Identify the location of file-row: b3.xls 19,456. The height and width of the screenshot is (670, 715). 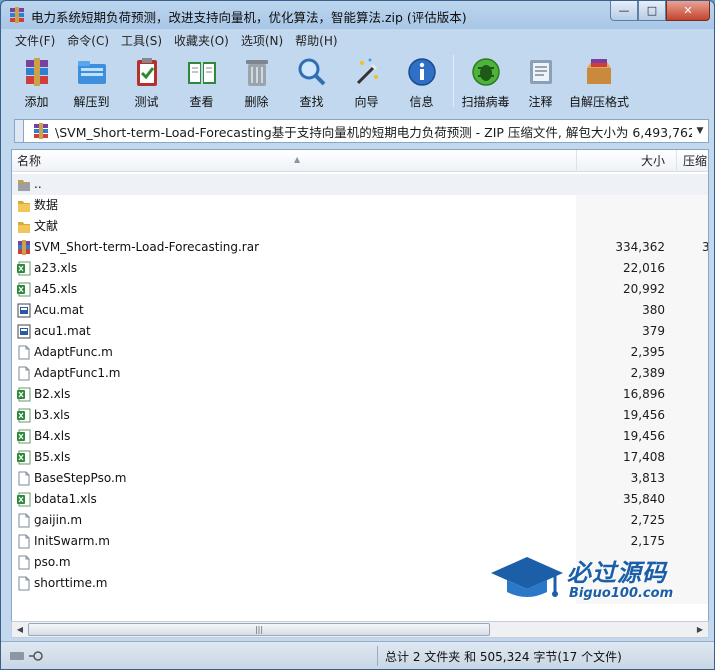
(360, 415).